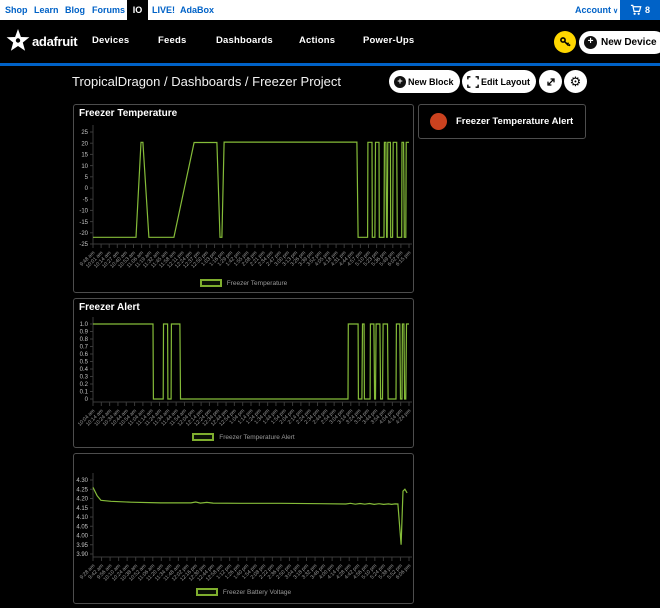  Describe the element at coordinates (515, 121) in the screenshot. I see `alert-block-label: Freezer Temperature Alert` at that location.